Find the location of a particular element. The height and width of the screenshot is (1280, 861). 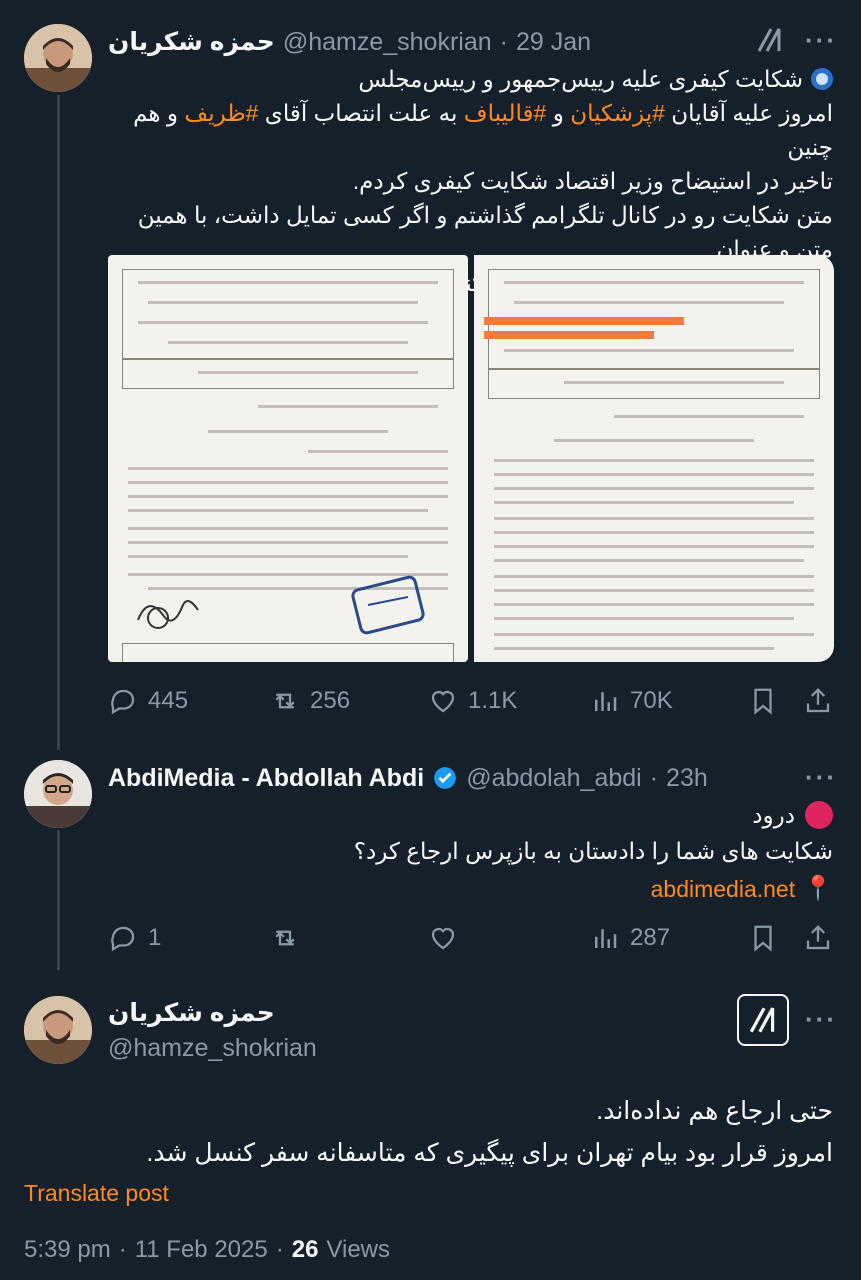

views-button: 287 is located at coordinates (630, 938).